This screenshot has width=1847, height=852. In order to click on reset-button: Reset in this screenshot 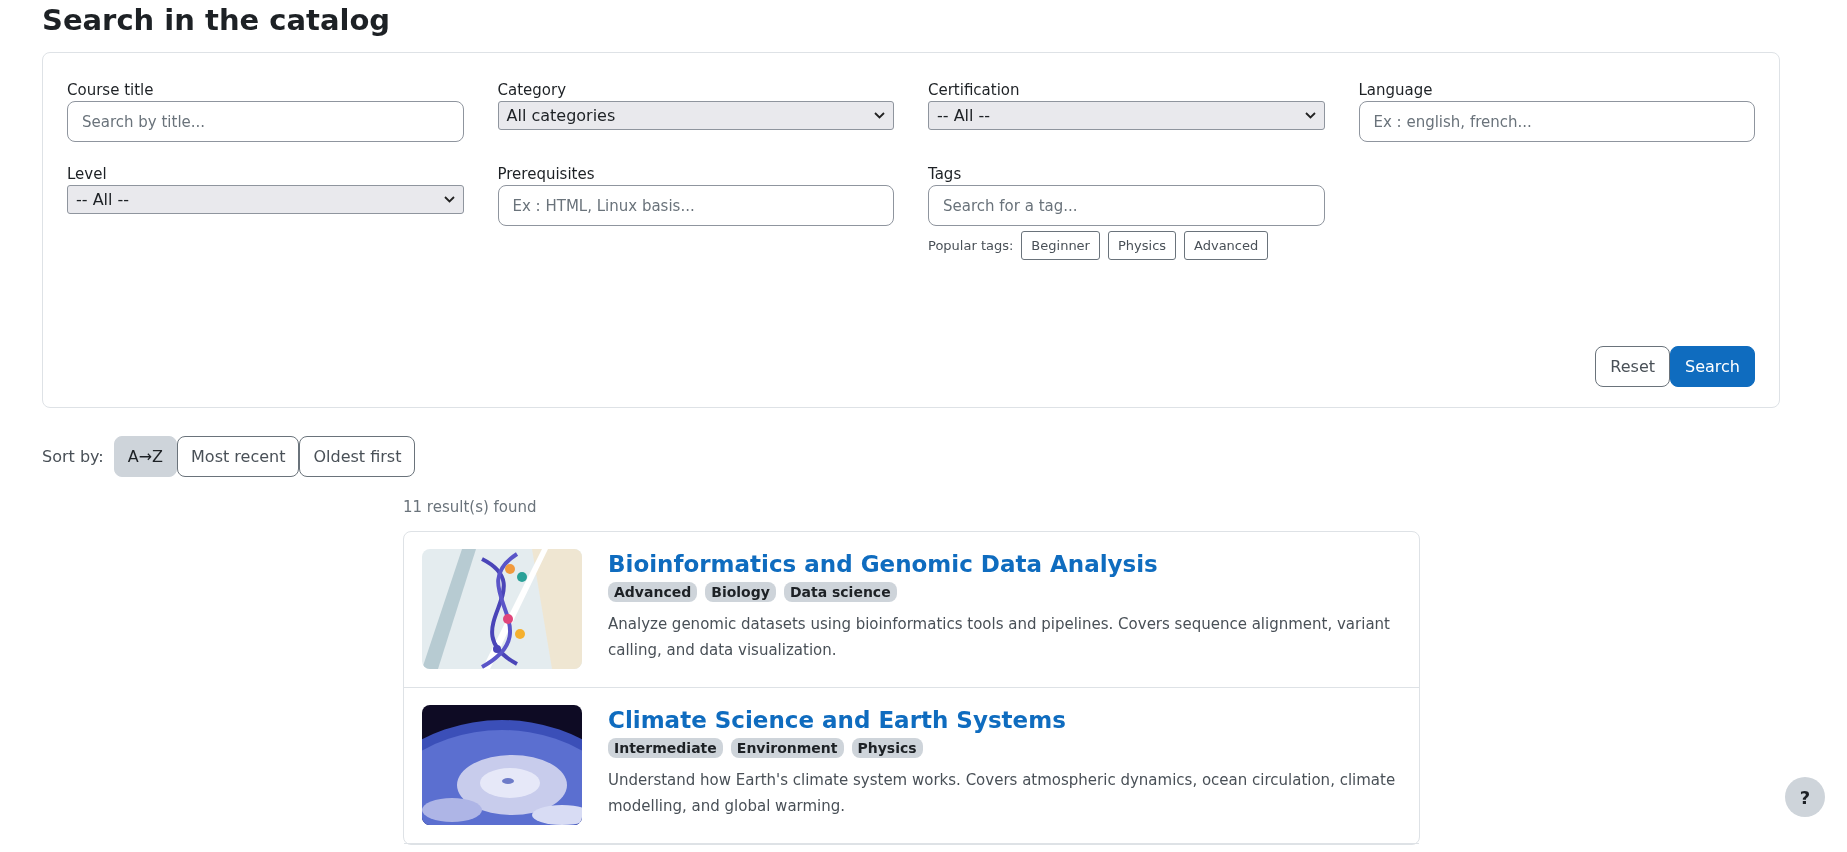, I will do `click(1633, 366)`.